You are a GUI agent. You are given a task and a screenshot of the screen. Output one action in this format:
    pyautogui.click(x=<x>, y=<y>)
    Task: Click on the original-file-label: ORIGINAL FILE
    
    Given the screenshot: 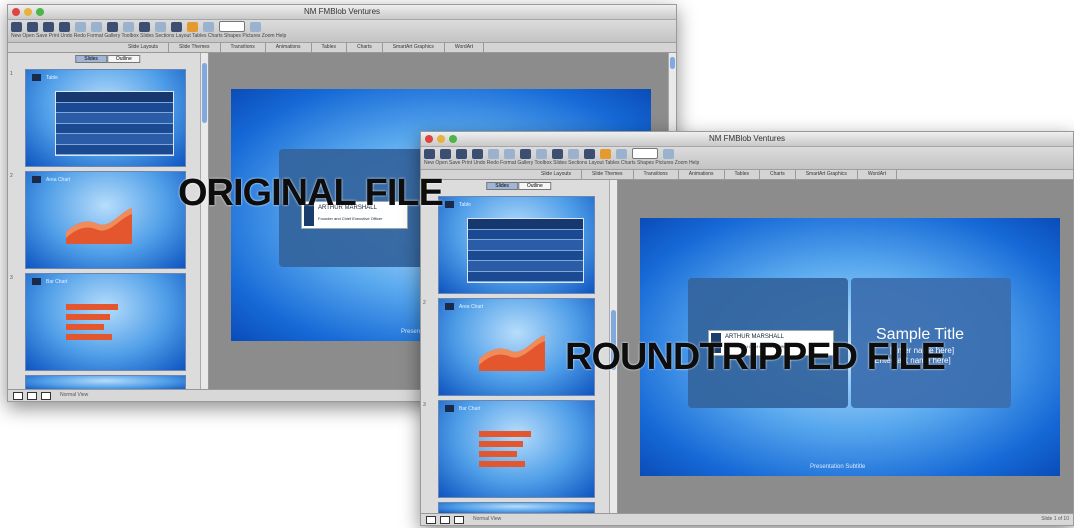 What is the action you would take?
    pyautogui.click(x=311, y=193)
    